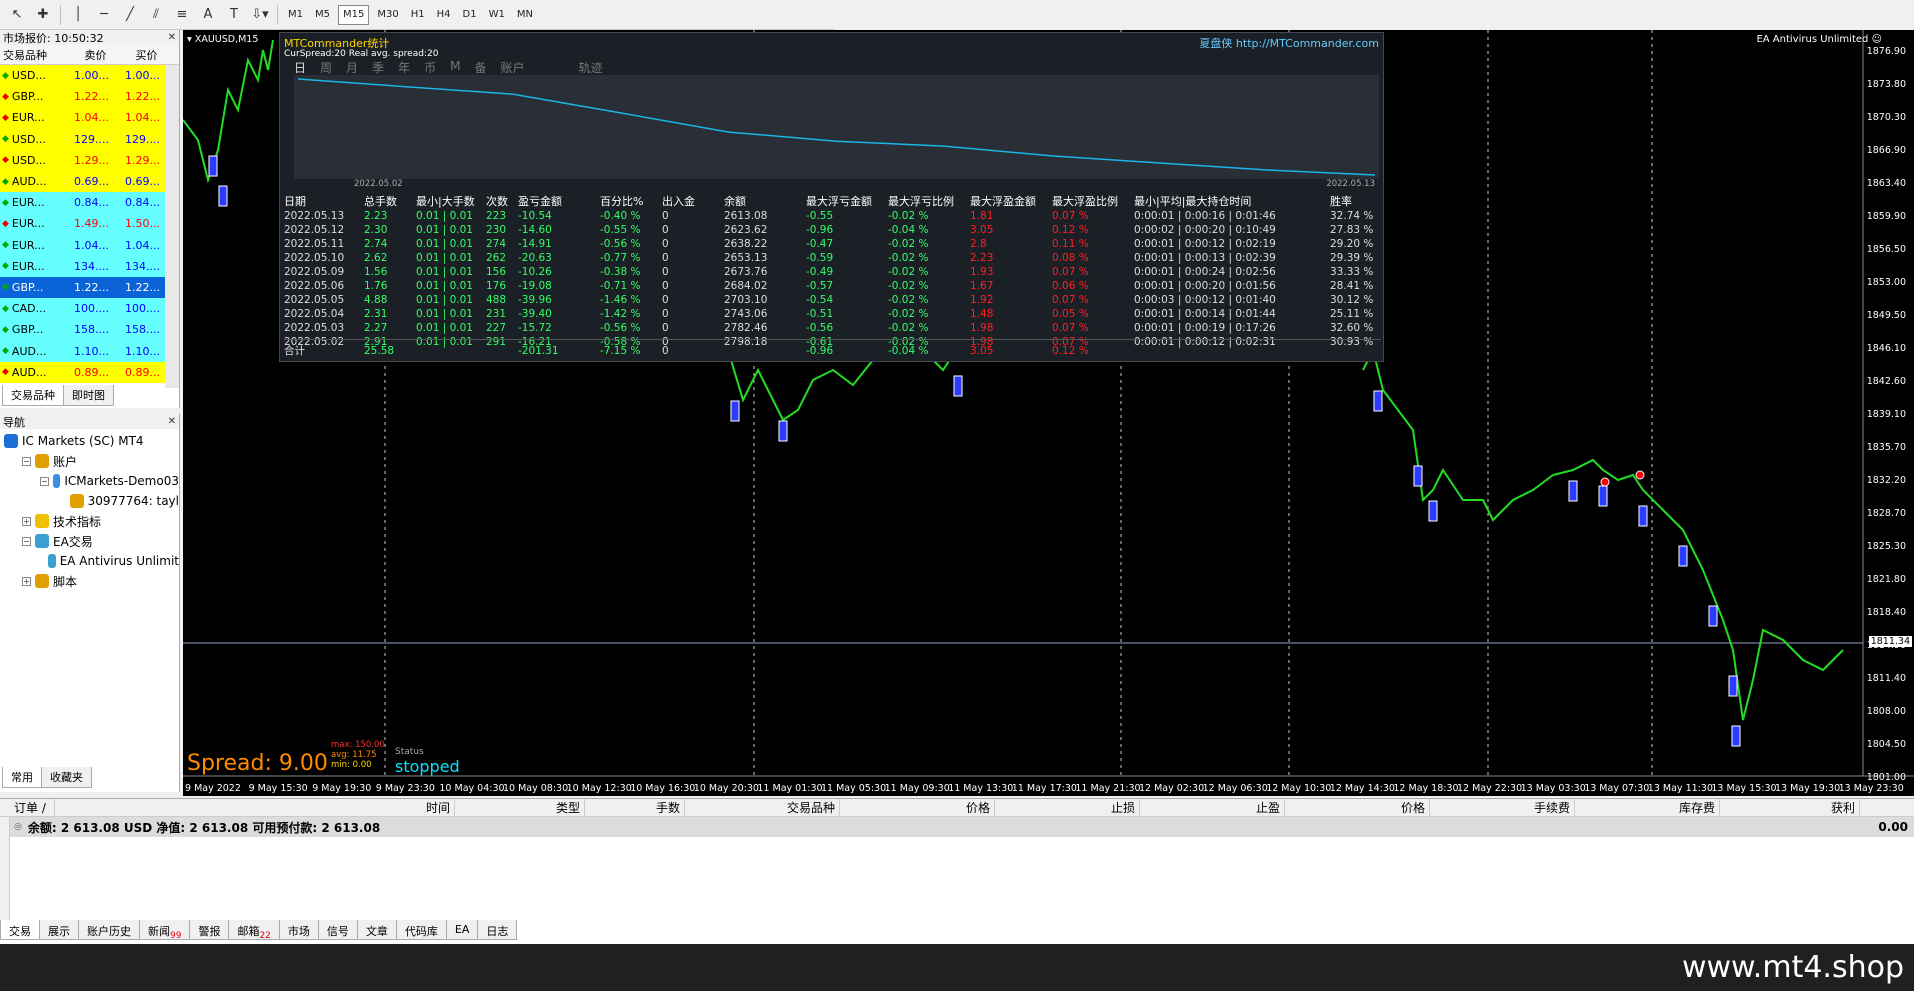 The height and width of the screenshot is (991, 1914). I want to click on nav-item: 30977764: tayl, so click(89, 501).